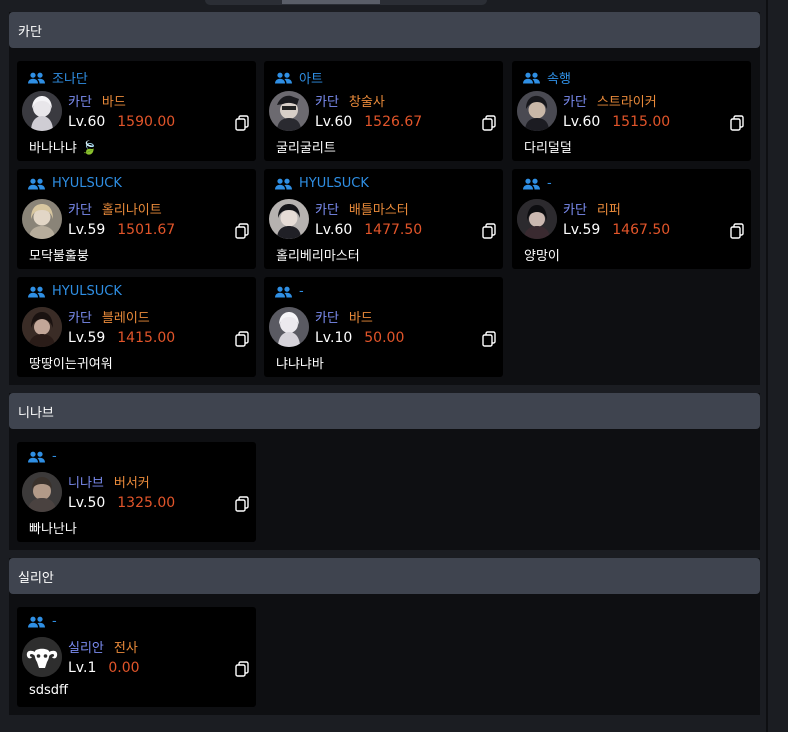 The width and height of the screenshot is (788, 732). Describe the element at coordinates (136, 219) in the screenshot. I see `character-card: HYULSUCK 카단 홀리나이트 Lv.59 1501.67 모닥불훌붕` at that location.